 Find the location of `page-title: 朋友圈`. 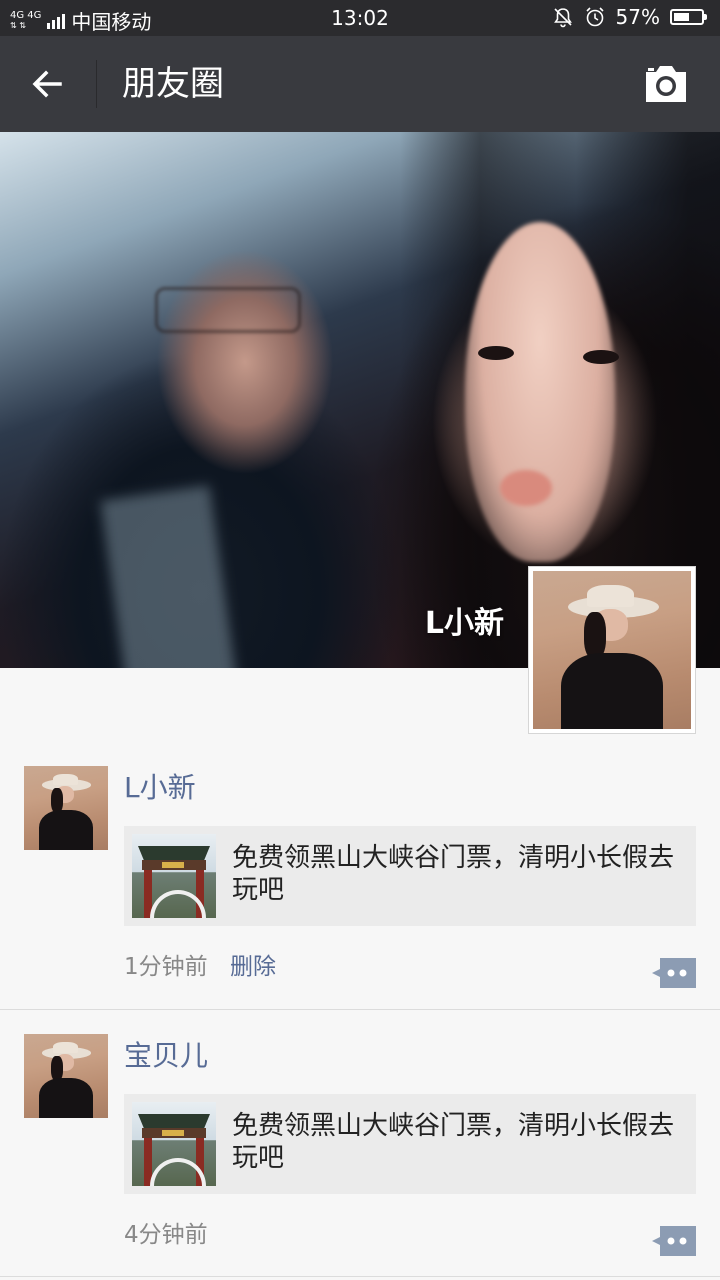

page-title: 朋友圈 is located at coordinates (173, 84).